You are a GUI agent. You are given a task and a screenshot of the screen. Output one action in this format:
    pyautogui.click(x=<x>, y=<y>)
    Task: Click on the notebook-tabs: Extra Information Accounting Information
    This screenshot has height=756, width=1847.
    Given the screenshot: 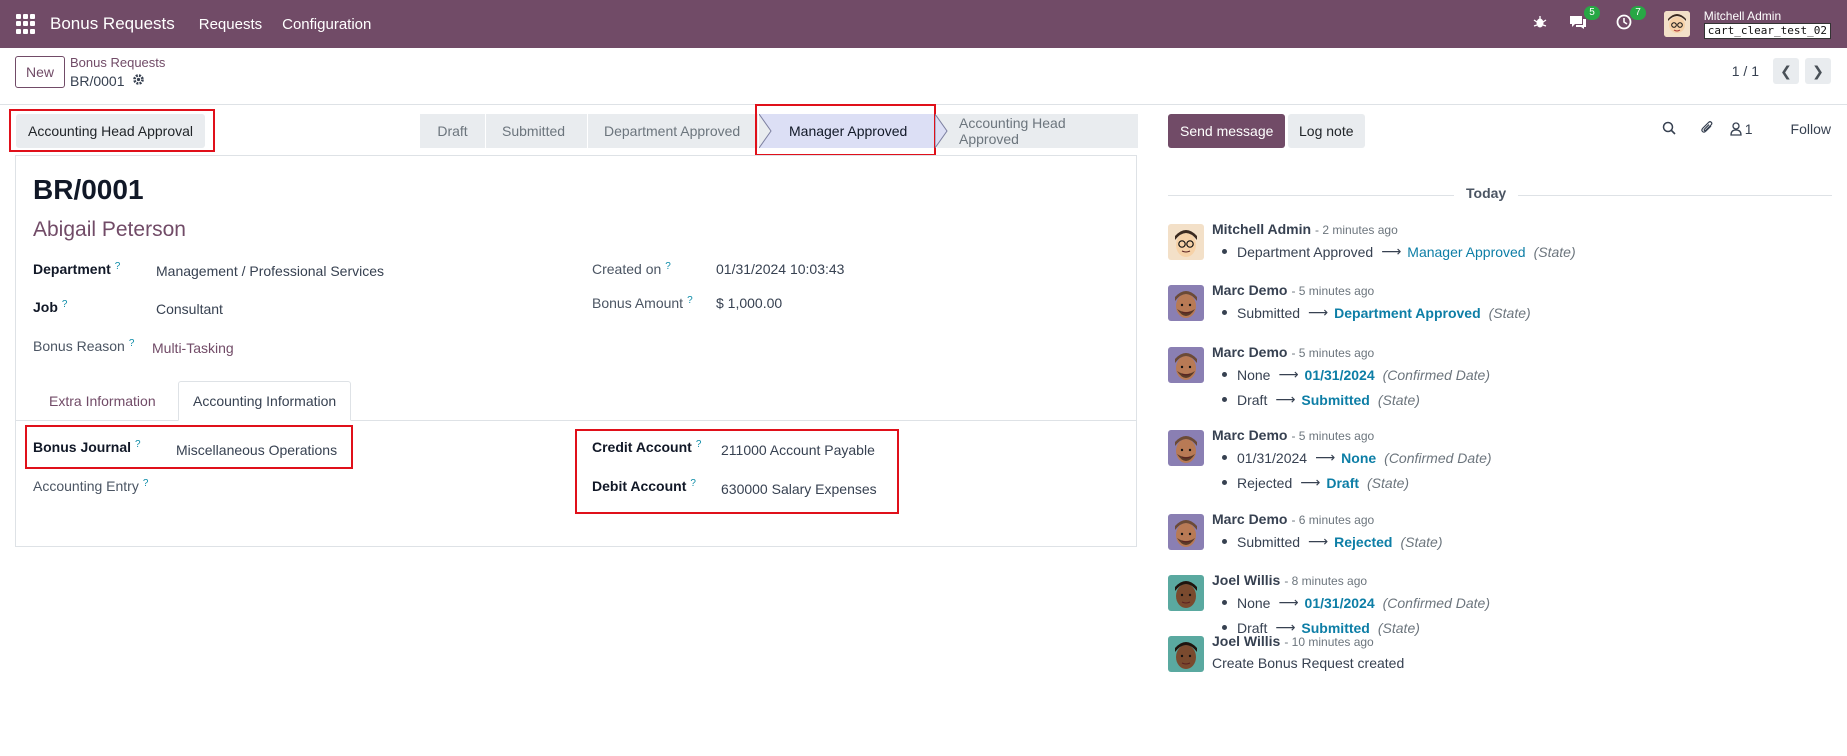 What is the action you would take?
    pyautogui.click(x=576, y=401)
    